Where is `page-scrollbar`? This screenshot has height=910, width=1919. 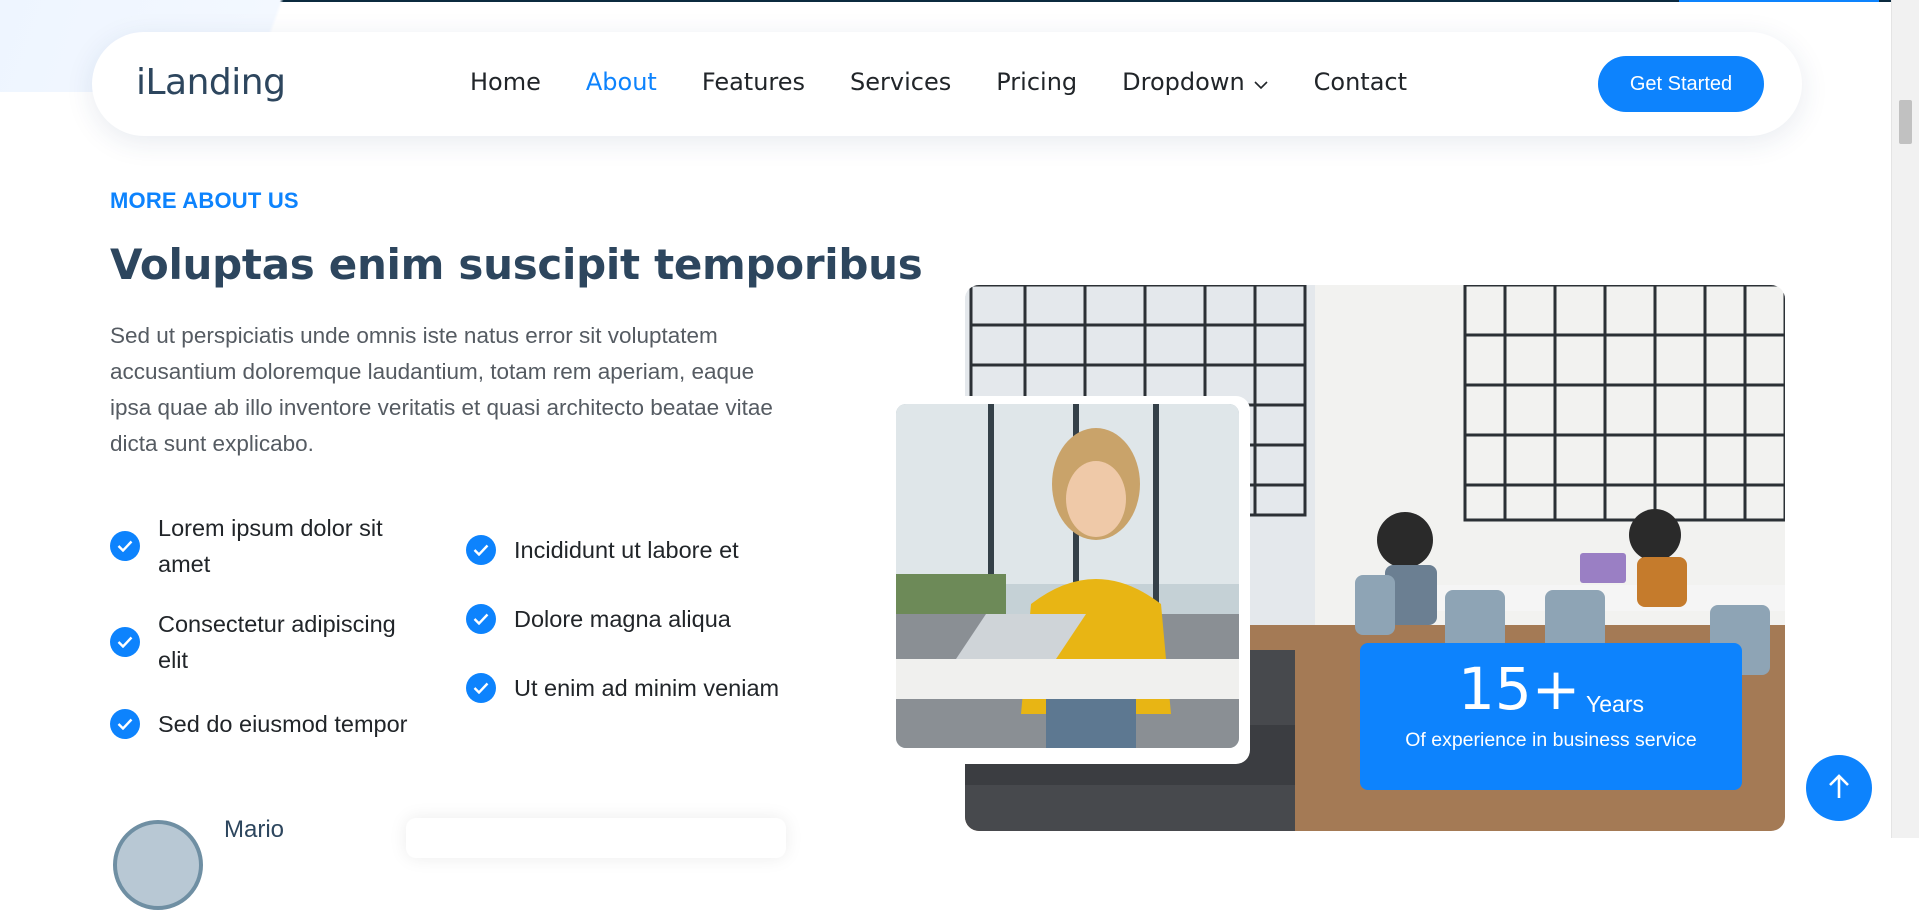 page-scrollbar is located at coordinates (1905, 419).